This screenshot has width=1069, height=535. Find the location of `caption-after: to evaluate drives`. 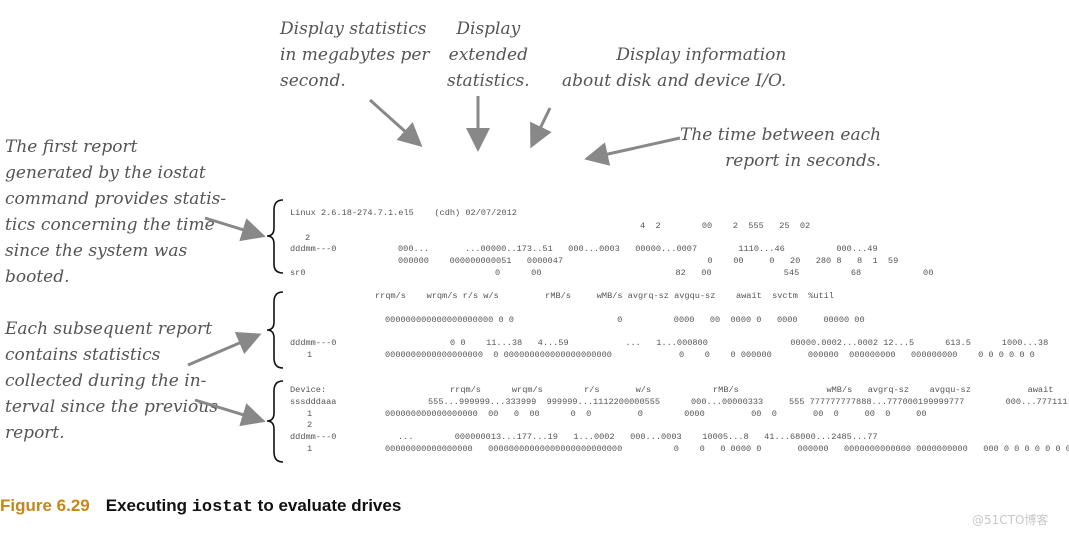

caption-after: to evaluate drives is located at coordinates (327, 505).